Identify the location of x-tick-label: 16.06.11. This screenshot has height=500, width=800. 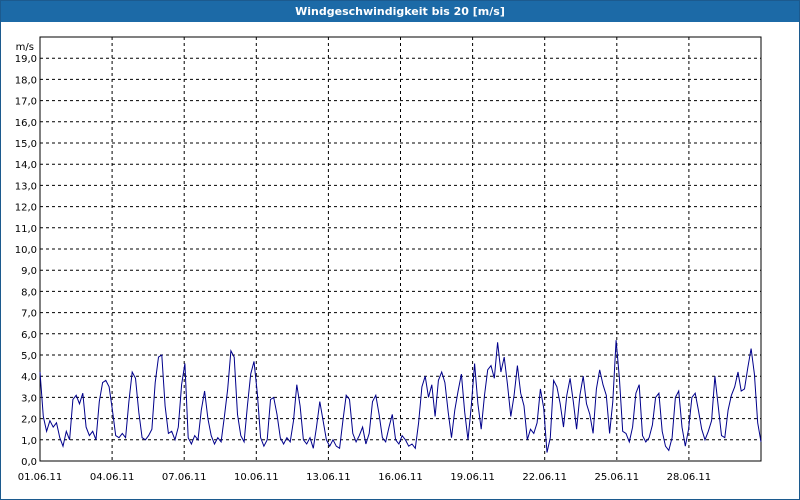
(400, 477).